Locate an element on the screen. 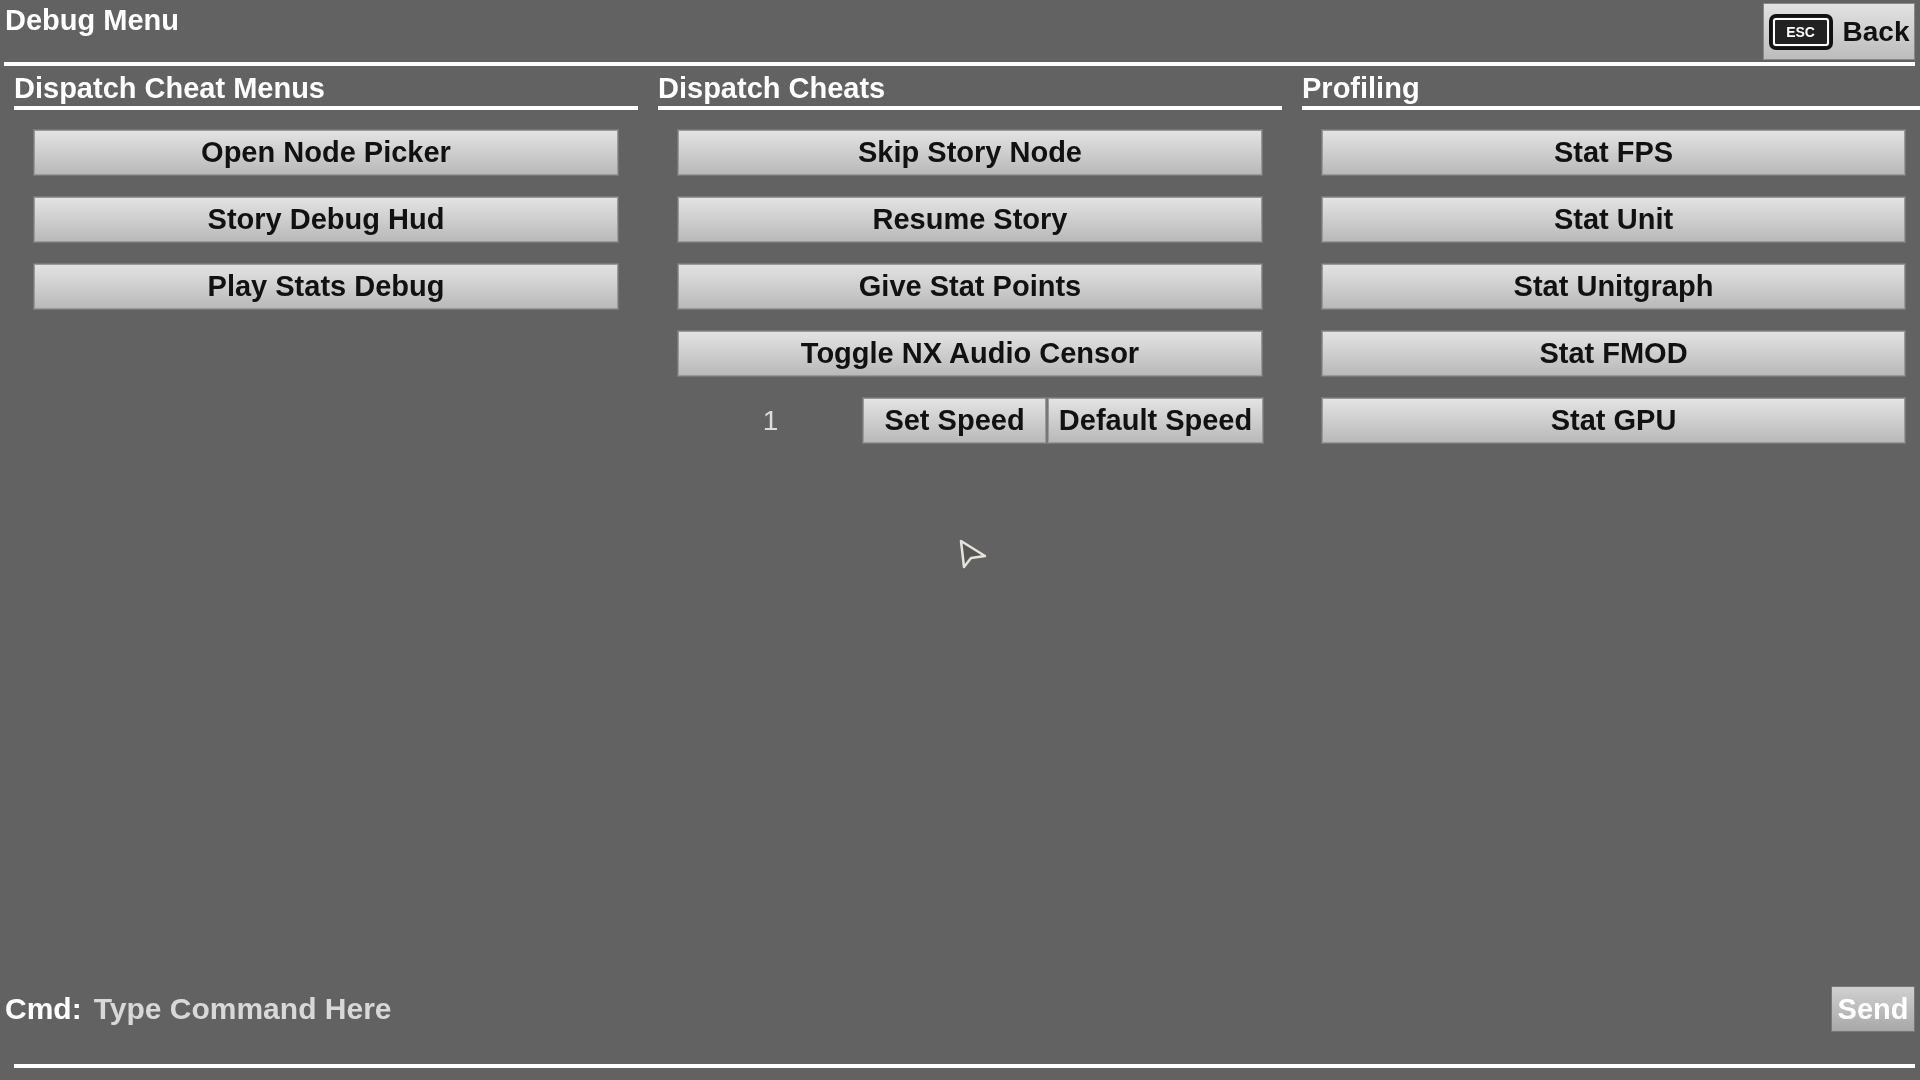 The height and width of the screenshot is (1080, 1920). cheat-button: Give Stat Points is located at coordinates (970, 286).